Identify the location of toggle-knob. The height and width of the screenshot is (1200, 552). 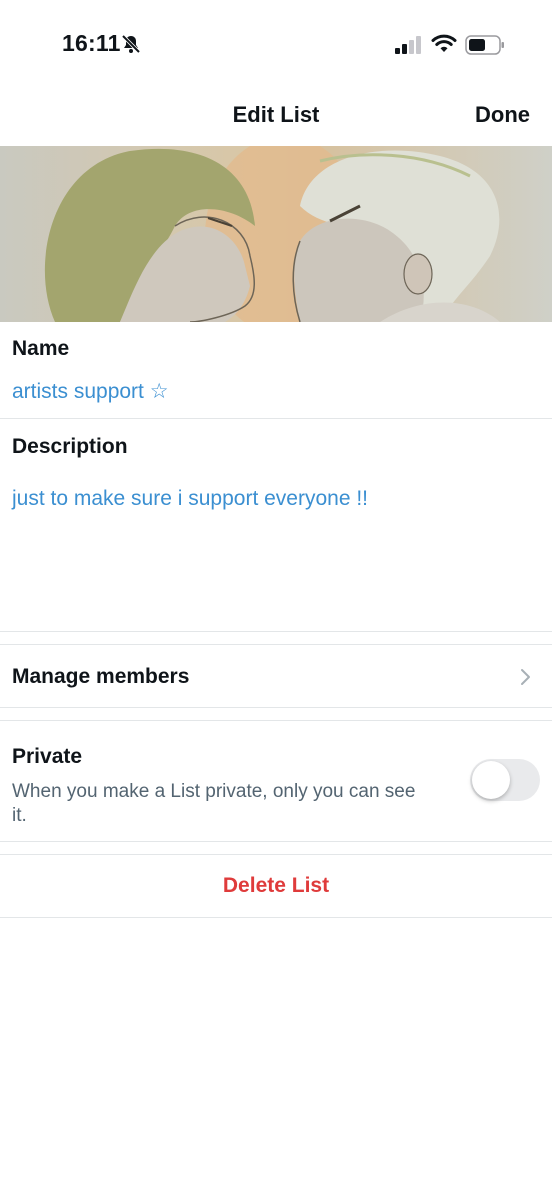
(491, 780).